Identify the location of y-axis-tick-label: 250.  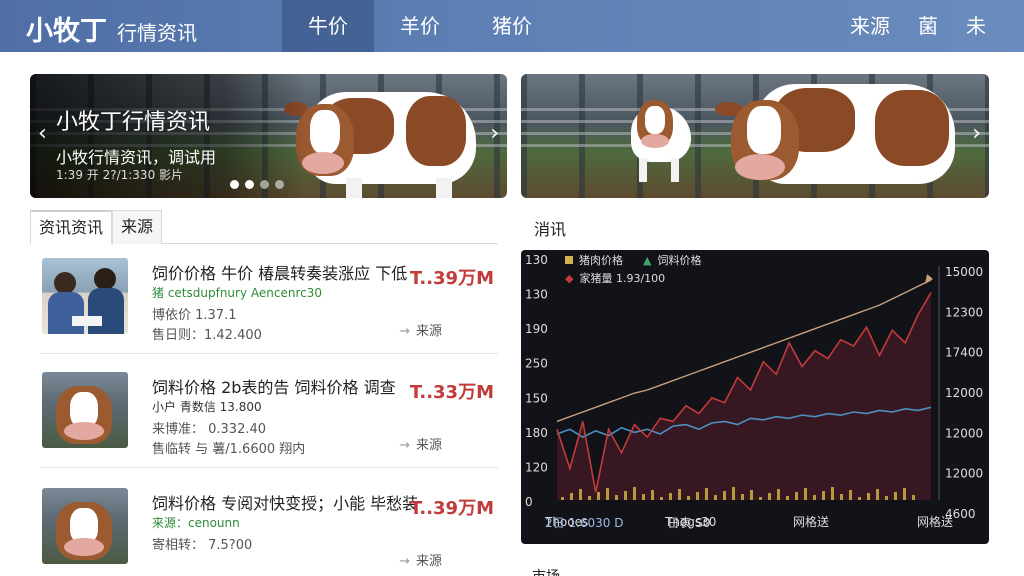
(536, 364).